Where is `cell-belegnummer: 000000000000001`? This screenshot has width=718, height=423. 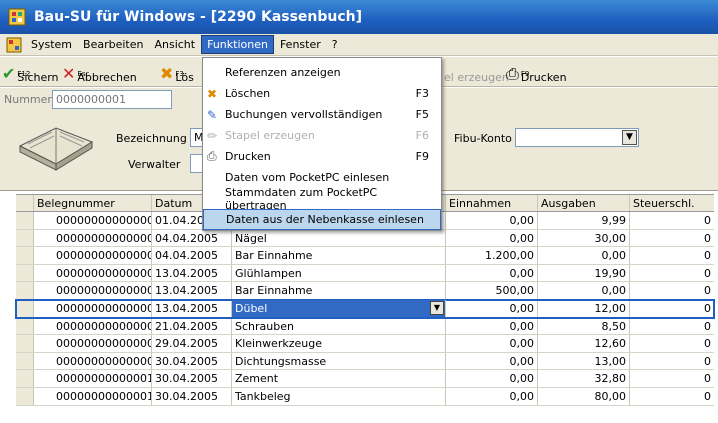
cell-belegnummer: 000000000000001 is located at coordinates (93, 220).